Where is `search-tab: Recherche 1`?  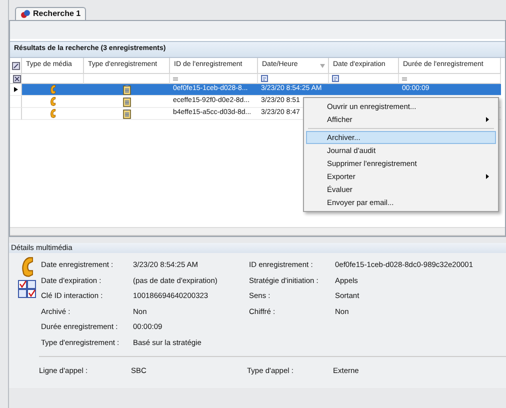 search-tab: Recherche 1 is located at coordinates (50, 13).